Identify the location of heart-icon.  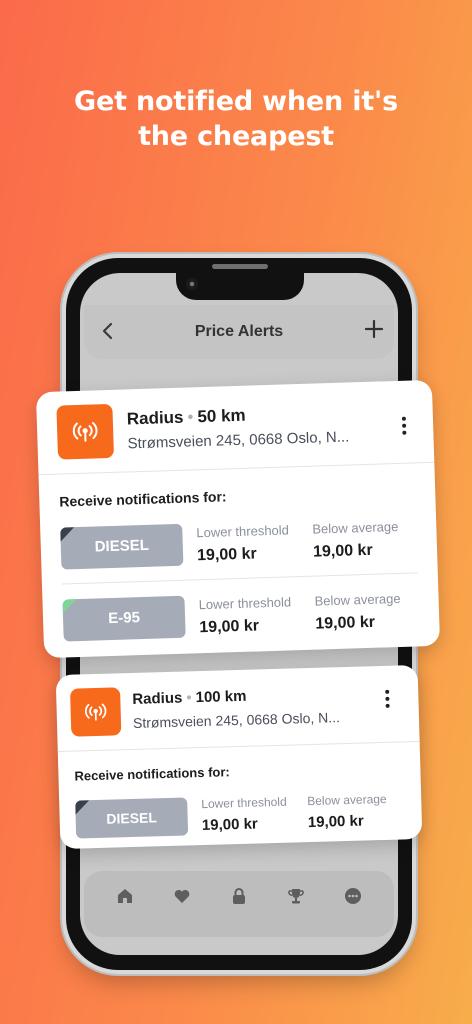
(184, 898).